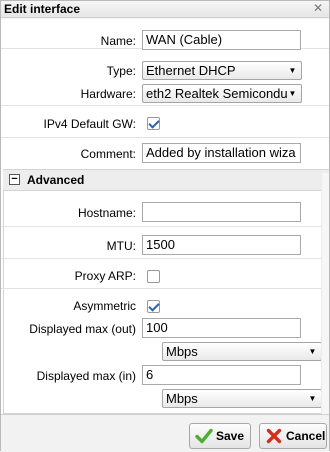 This screenshot has height=452, width=330. I want to click on displayed-max-in-unit-select: Mbps ▼, so click(242, 398).